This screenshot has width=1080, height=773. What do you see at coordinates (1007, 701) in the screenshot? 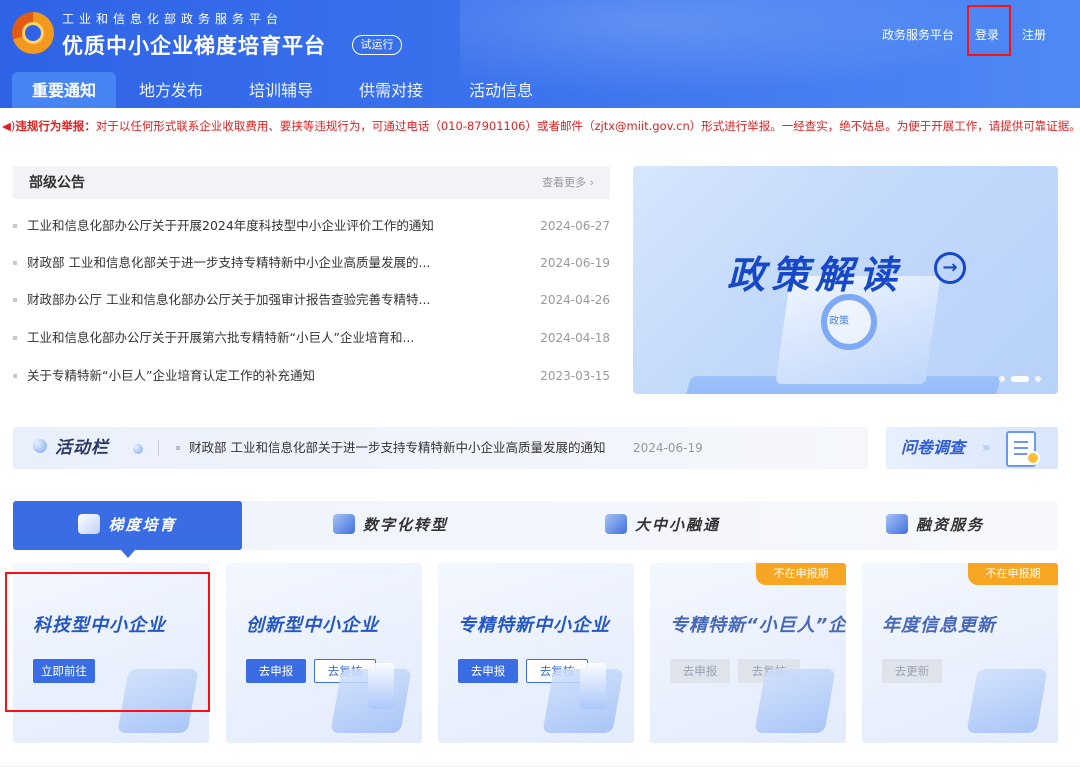
I see `robot-arm-illustration-icon` at bounding box center [1007, 701].